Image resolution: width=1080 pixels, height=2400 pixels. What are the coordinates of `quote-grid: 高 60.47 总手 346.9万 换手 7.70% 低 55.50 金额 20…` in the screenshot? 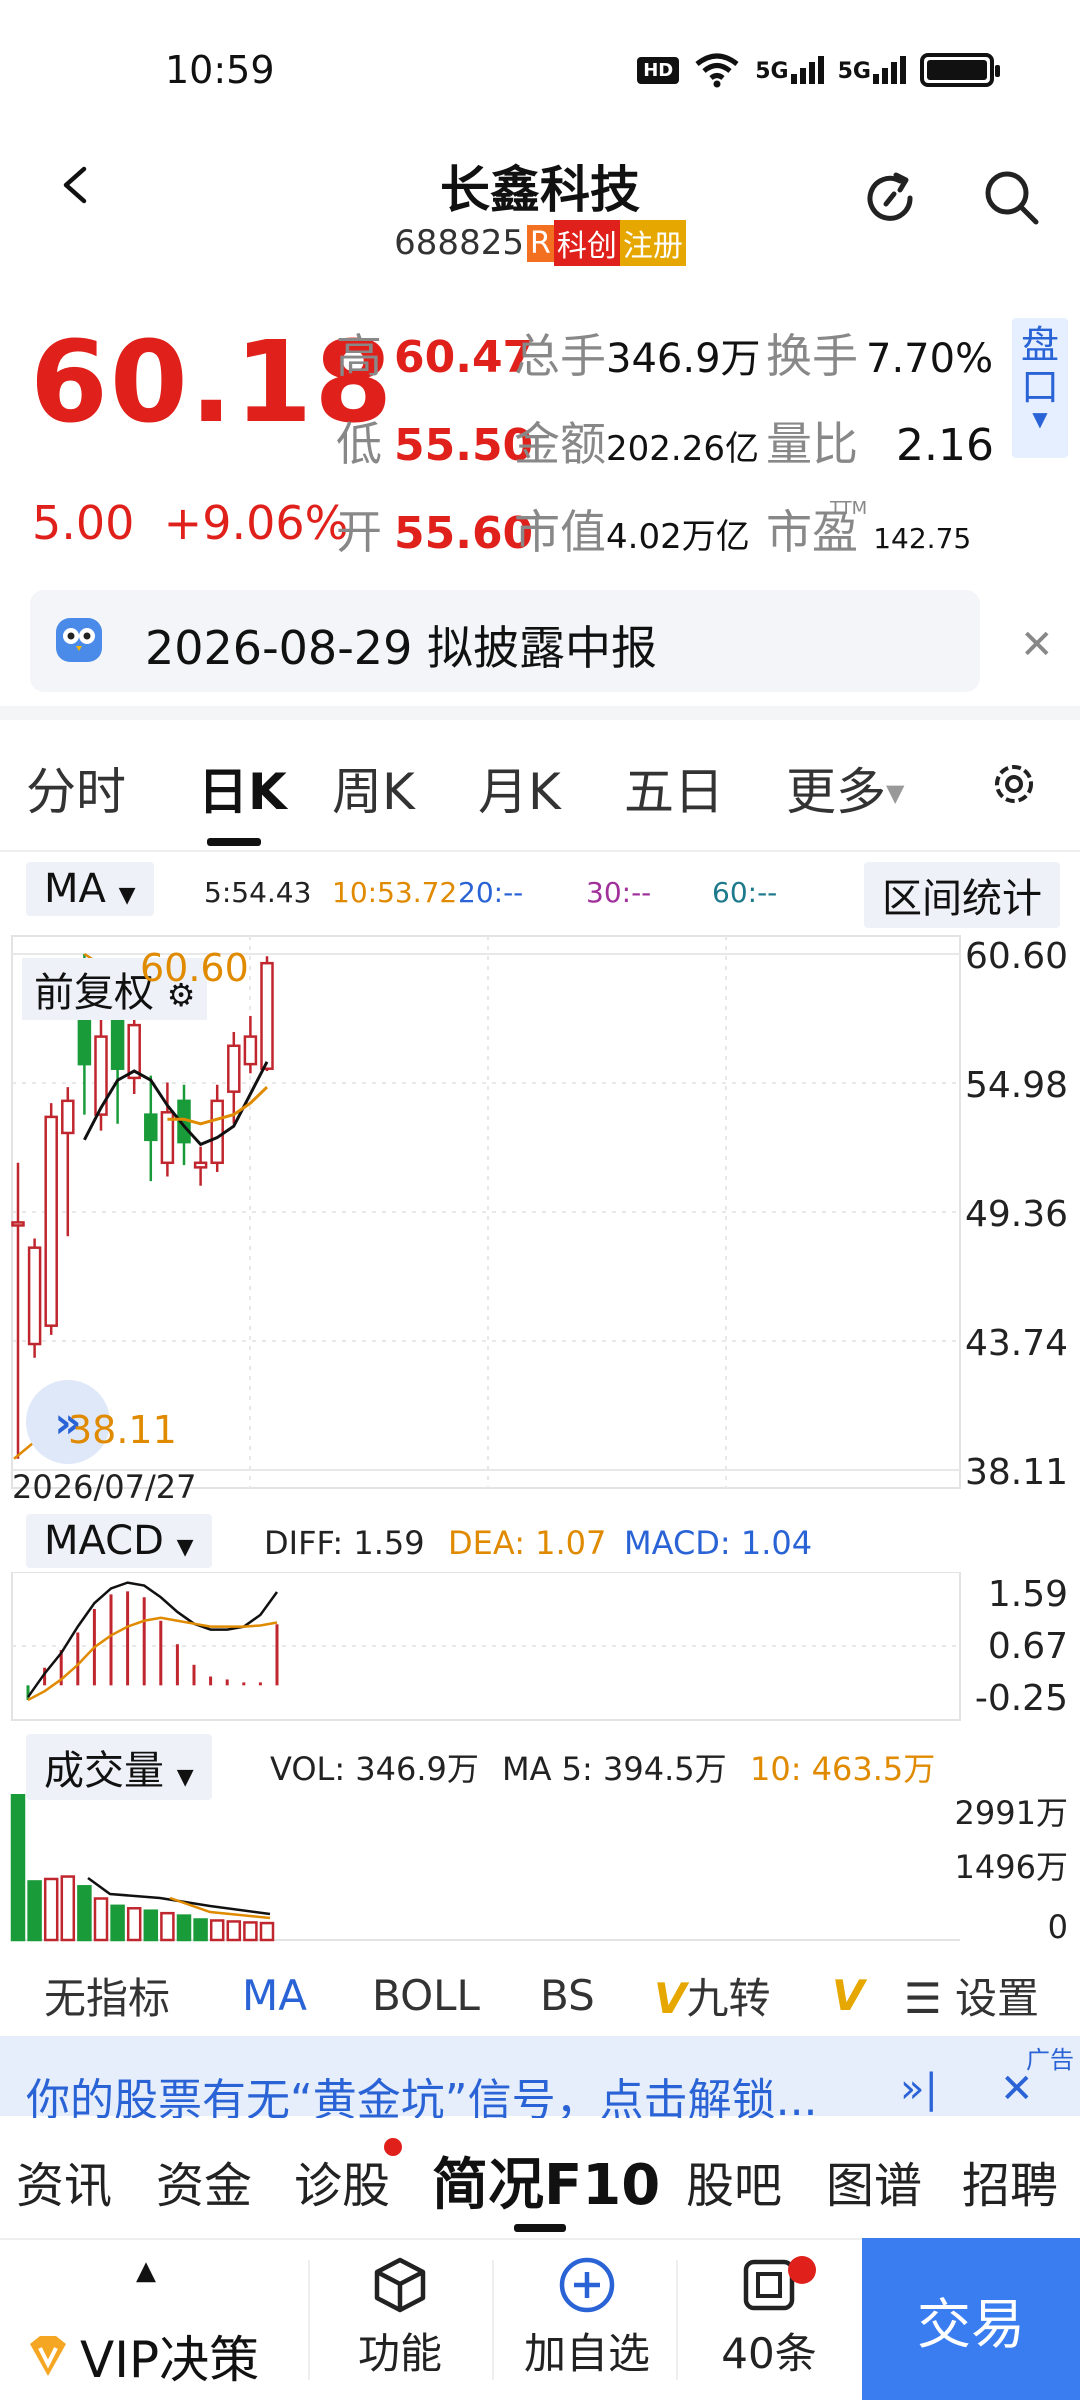 It's located at (665, 452).